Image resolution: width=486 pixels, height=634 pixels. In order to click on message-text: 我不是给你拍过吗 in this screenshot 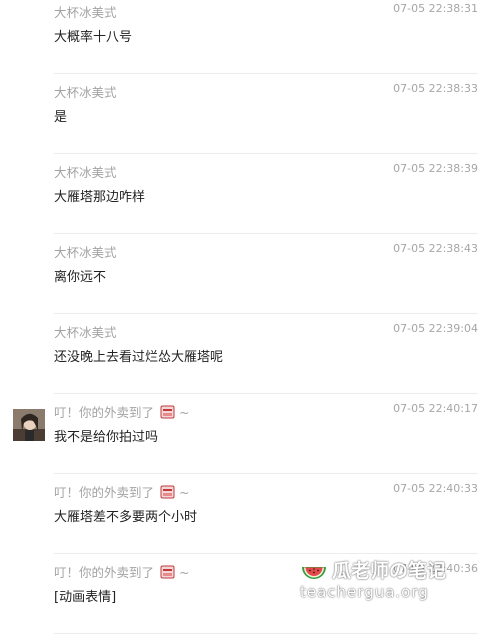, I will do `click(106, 437)`.